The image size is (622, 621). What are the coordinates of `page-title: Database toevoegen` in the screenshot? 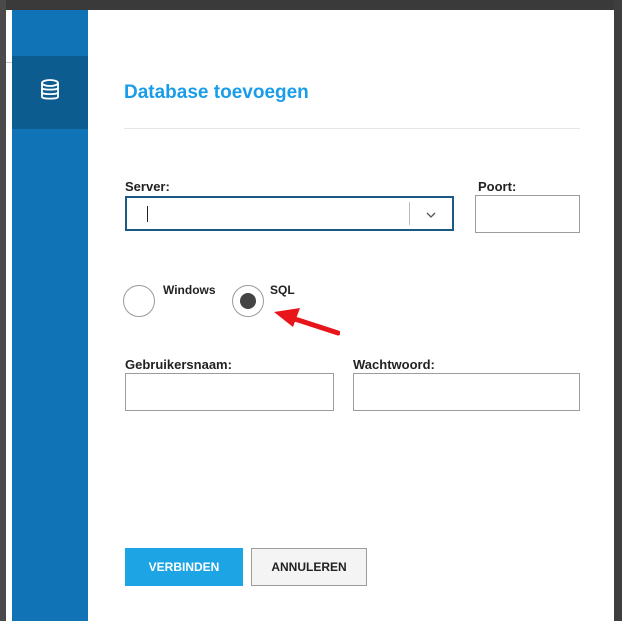 It's located at (216, 92).